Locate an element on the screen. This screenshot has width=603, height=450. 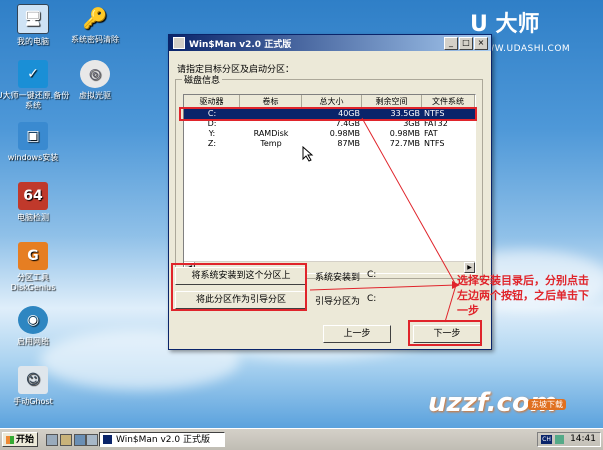
taskbar: 开始 Win$Man v2.0 正式版 CH 14:41 is located at coordinates (301, 439).